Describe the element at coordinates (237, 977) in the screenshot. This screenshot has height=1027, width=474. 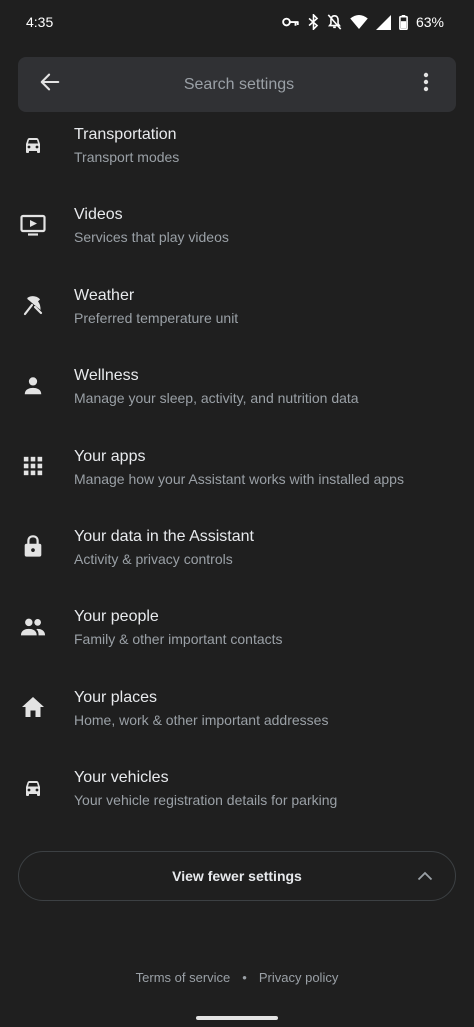
I see `footer: Terms of service • Privacy policy` at that location.